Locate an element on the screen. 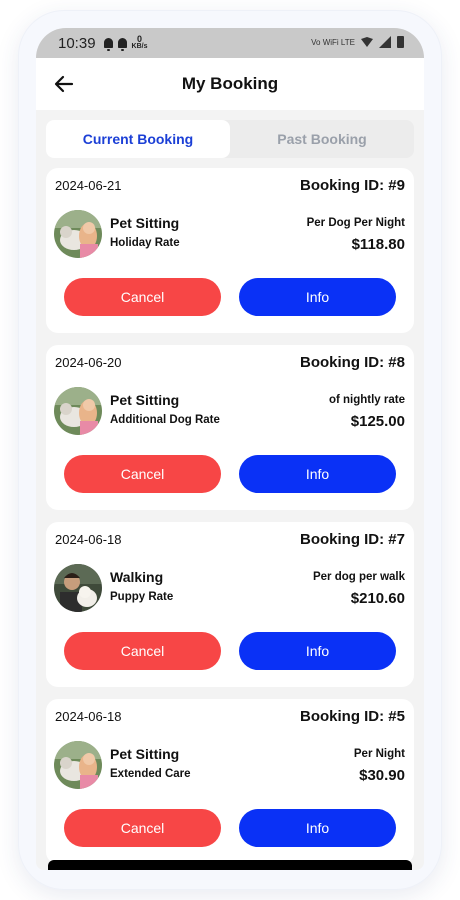 This screenshot has height=900, width=460. system-nav-bar is located at coordinates (230, 865).